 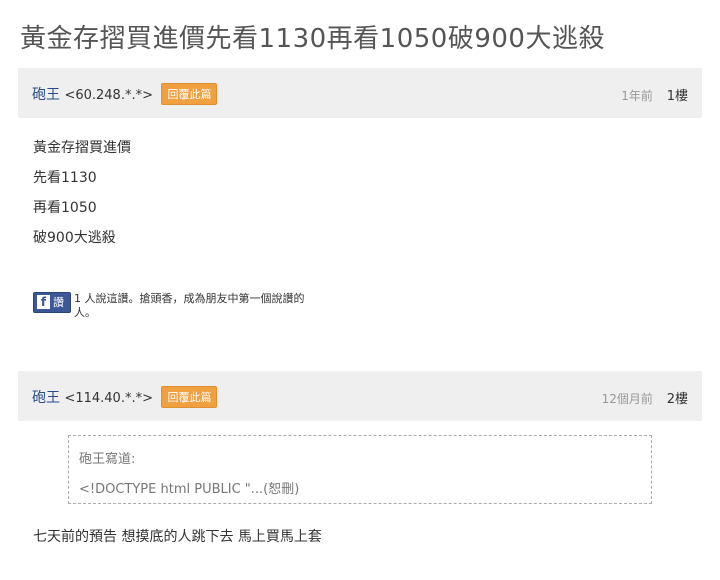 I want to click on post-meta: 12個月前 2樓, so click(x=645, y=397).